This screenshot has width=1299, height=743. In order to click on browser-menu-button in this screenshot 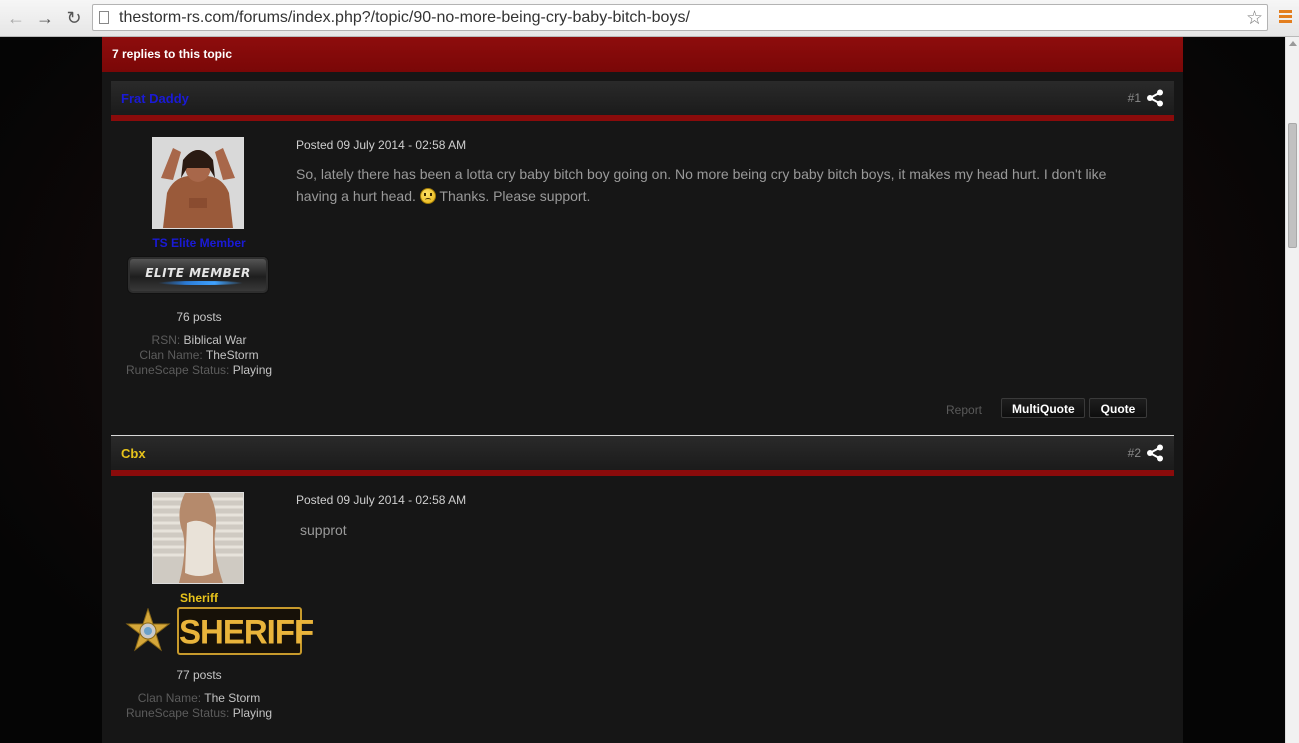, I will do `click(1286, 18)`.